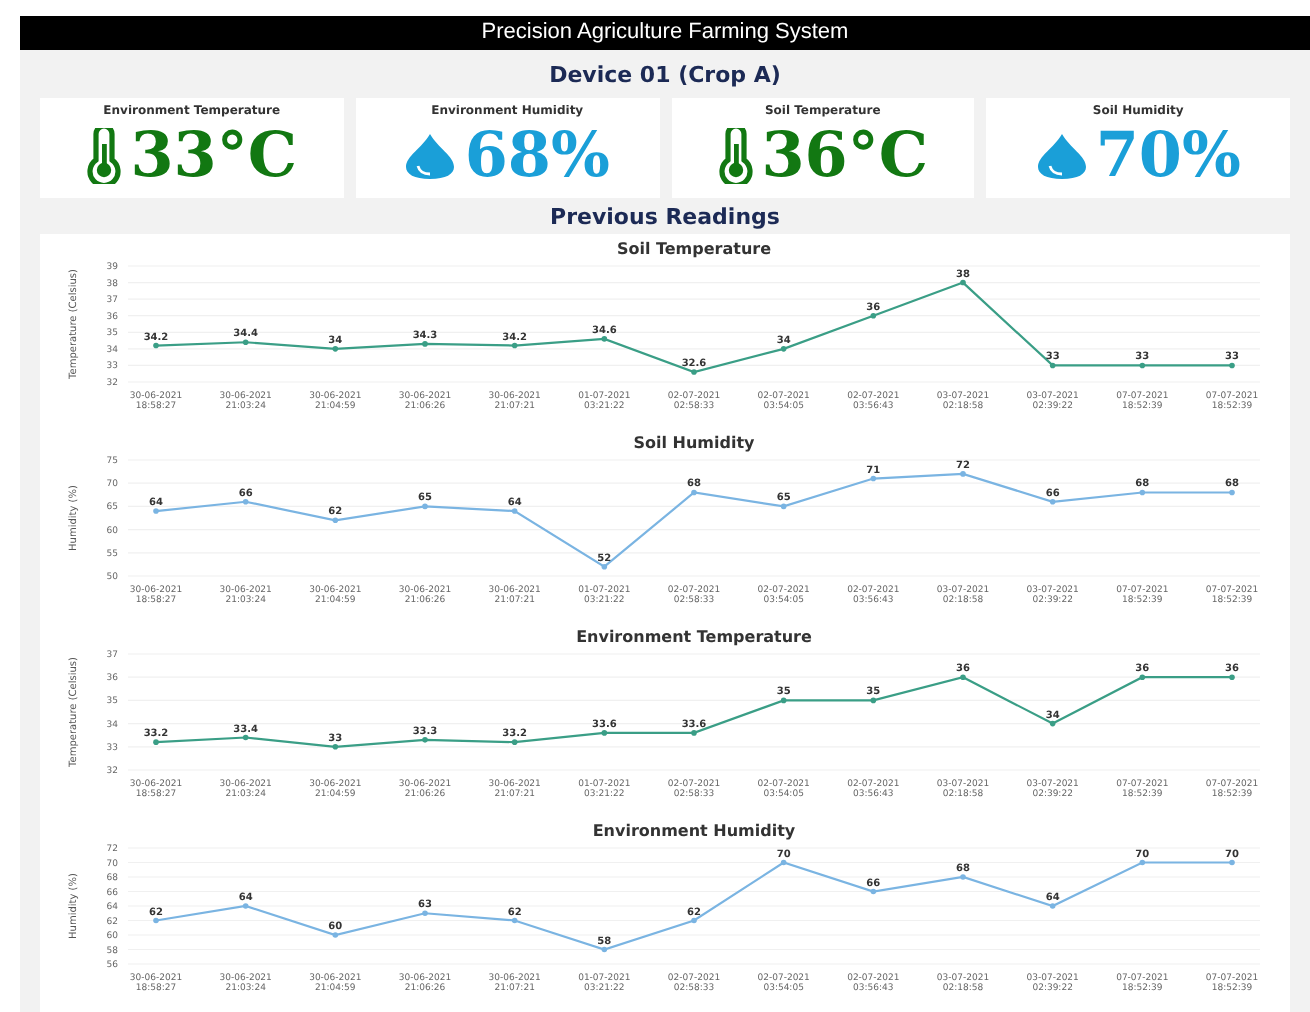  What do you see at coordinates (694, 249) in the screenshot?
I see `chart-title: Soil Temperature` at bounding box center [694, 249].